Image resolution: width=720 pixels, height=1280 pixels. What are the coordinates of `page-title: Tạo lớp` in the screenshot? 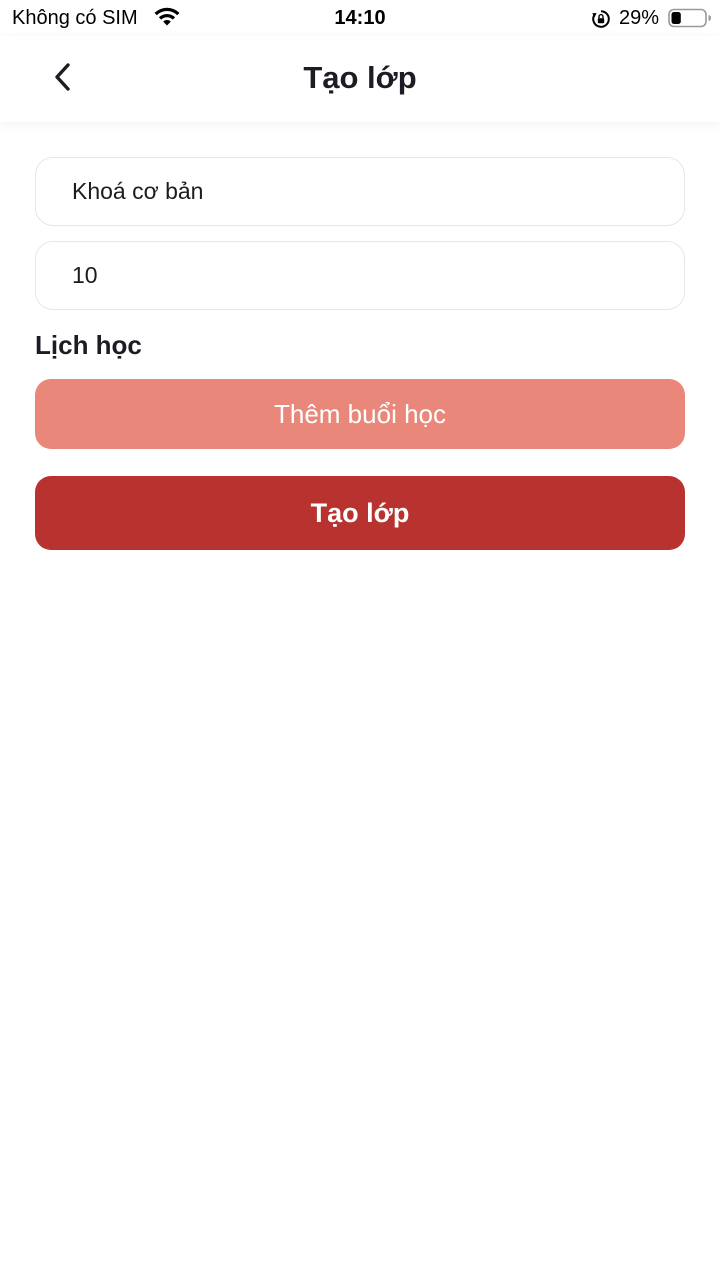 It's located at (360, 77).